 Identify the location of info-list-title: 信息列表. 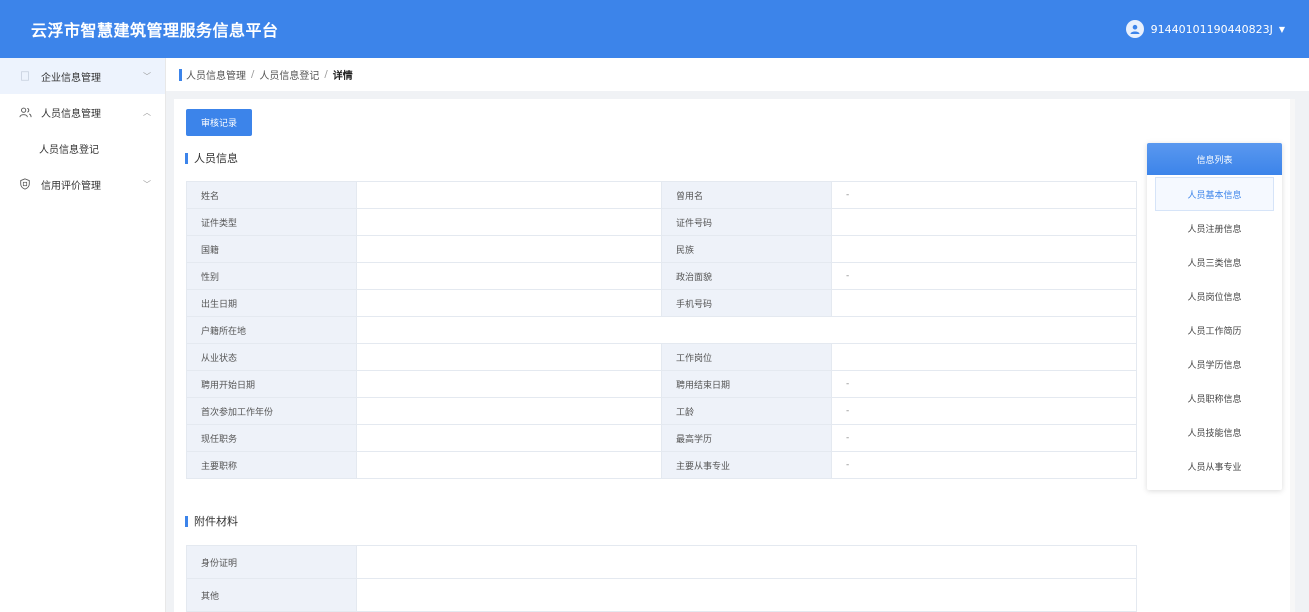
(1214, 159).